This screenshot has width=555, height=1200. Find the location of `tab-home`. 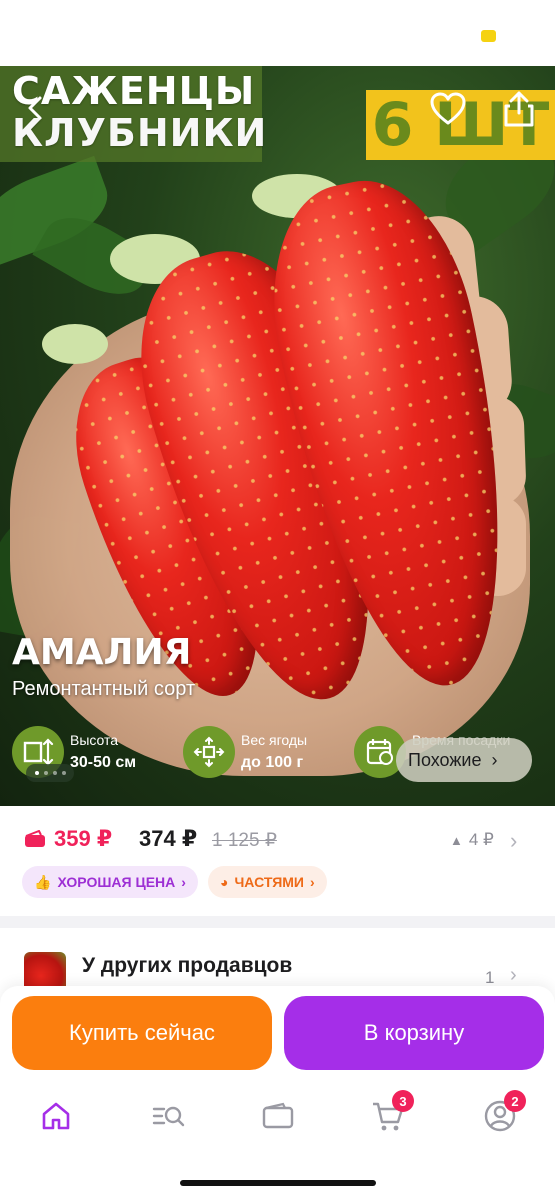

tab-home is located at coordinates (56, 1116).